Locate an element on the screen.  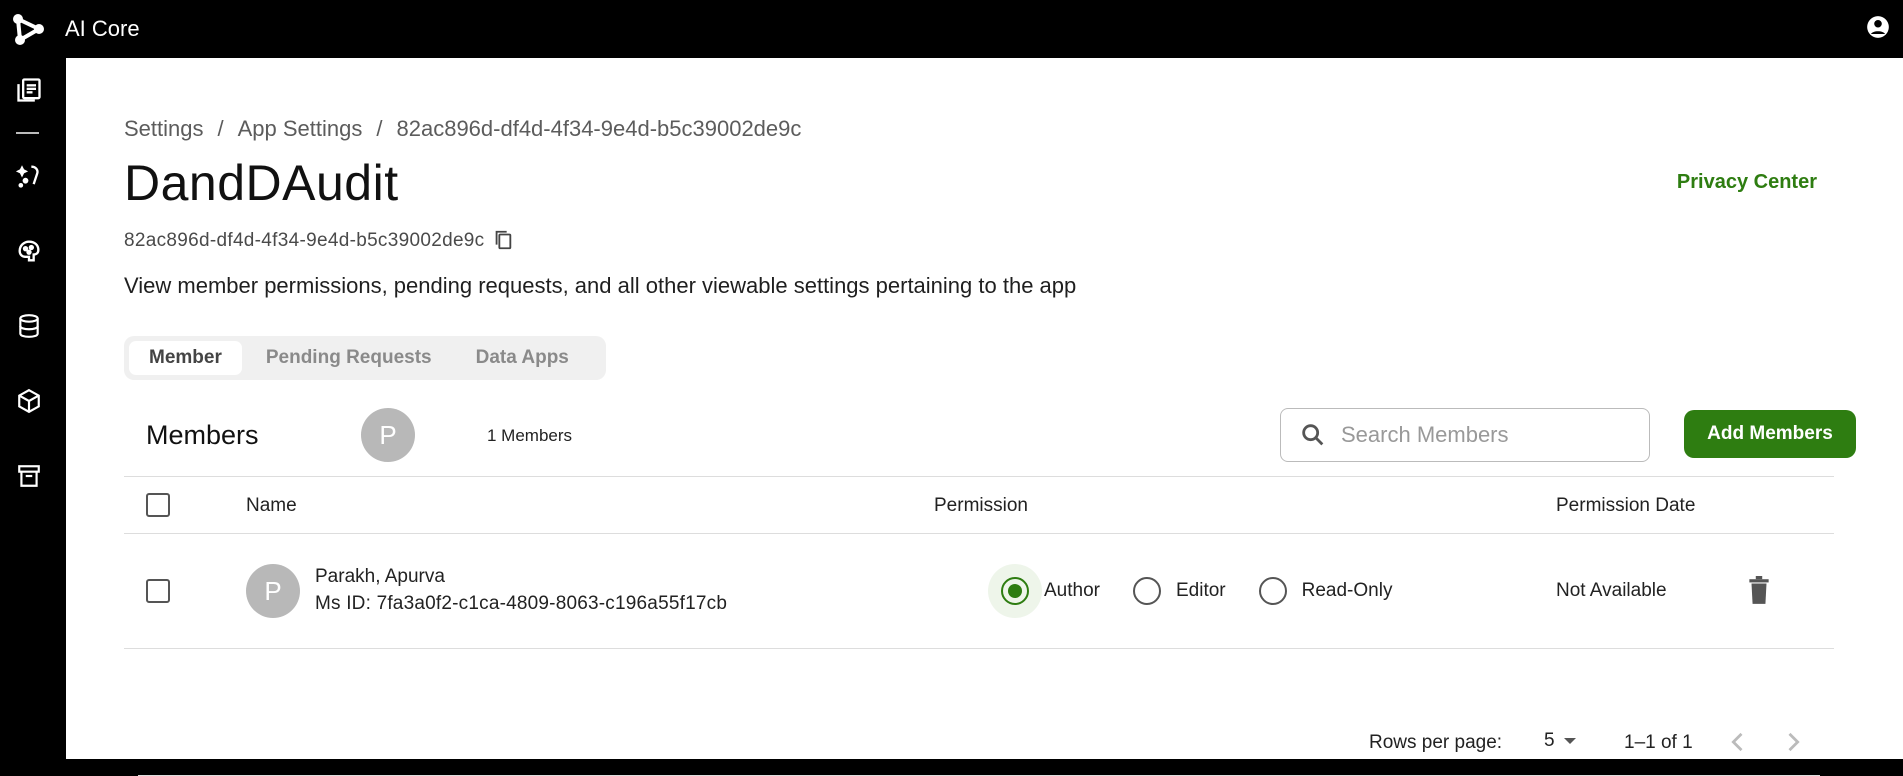
column-header-permission: Permission is located at coordinates (981, 506).